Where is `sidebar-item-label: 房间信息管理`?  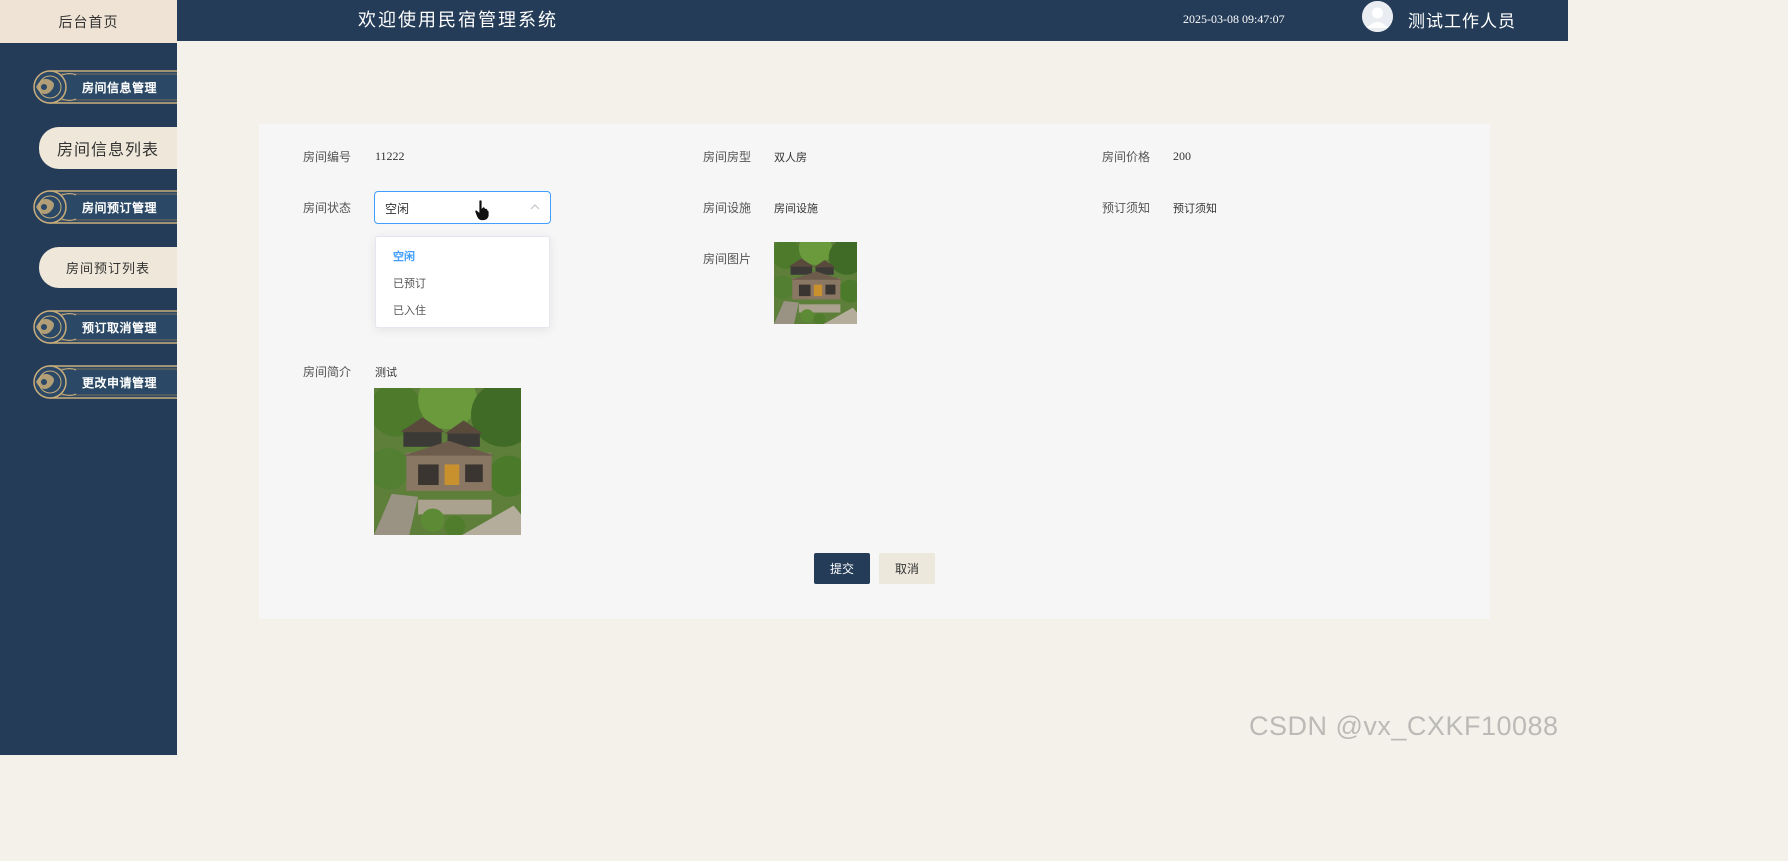
sidebar-item-label: 房间信息管理 is located at coordinates (120, 88).